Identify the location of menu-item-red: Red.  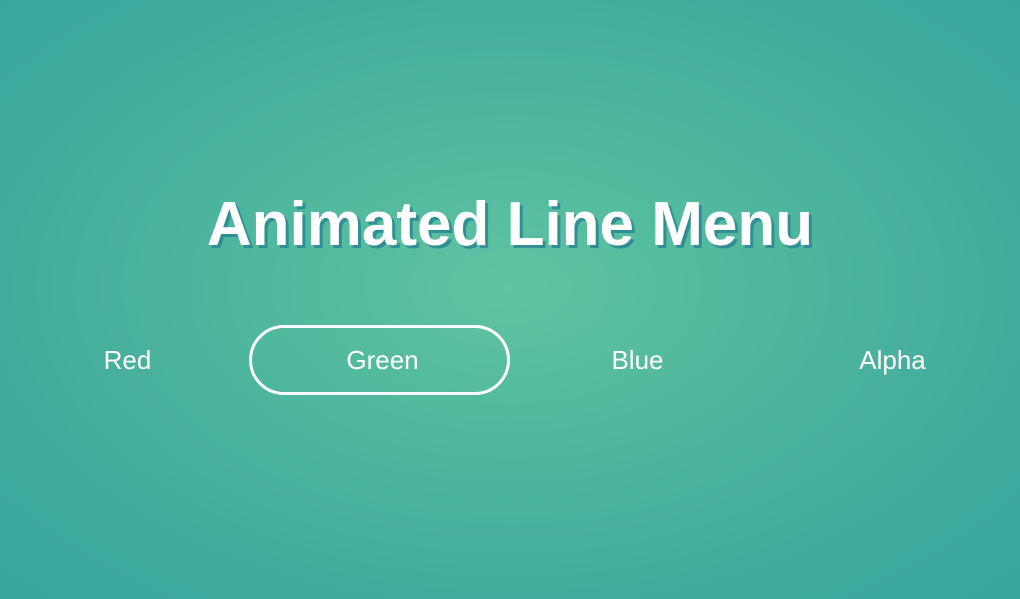
(127, 360).